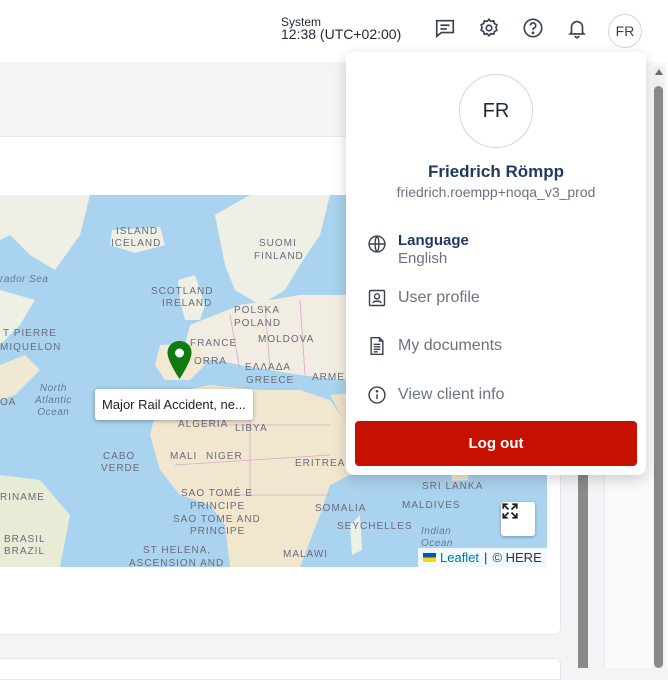 The image size is (668, 680). I want to click on menu-item-my-documents: My documents, so click(434, 346).